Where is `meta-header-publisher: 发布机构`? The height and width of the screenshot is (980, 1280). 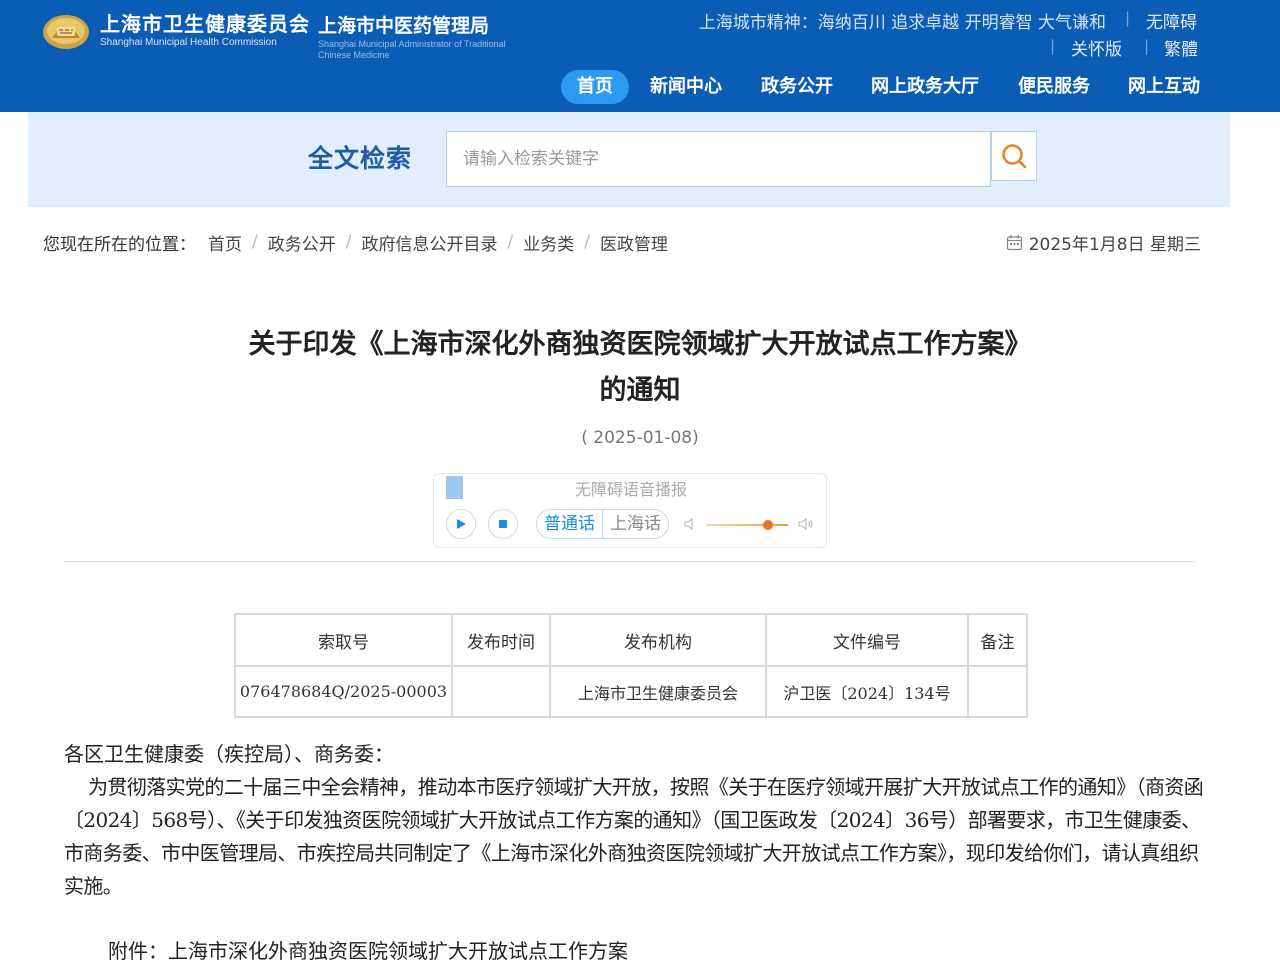 meta-header-publisher: 发布机构 is located at coordinates (658, 640).